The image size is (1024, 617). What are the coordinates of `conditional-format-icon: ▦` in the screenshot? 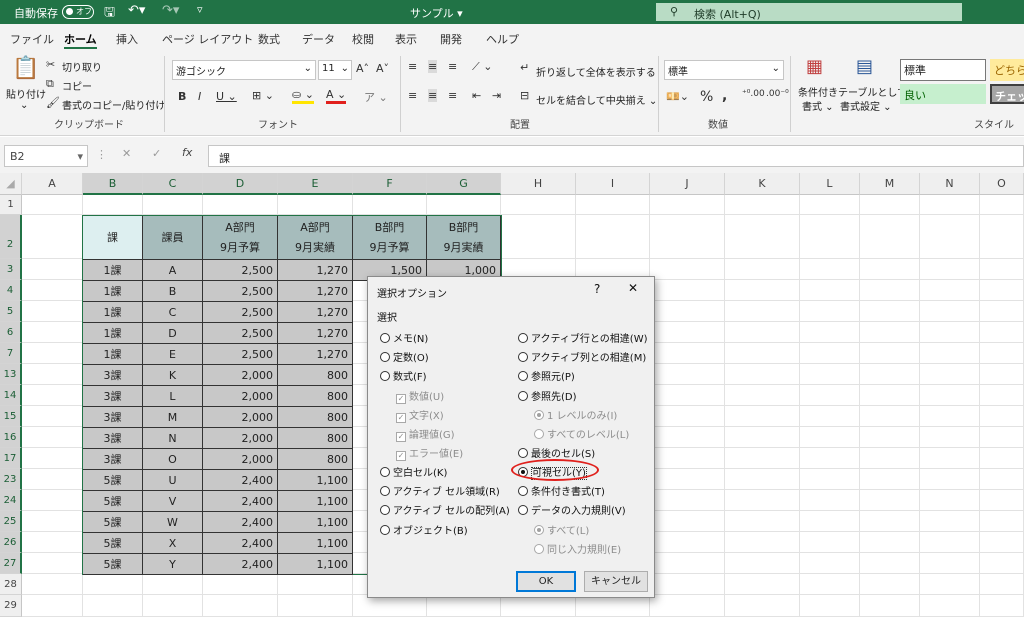 It's located at (814, 66).